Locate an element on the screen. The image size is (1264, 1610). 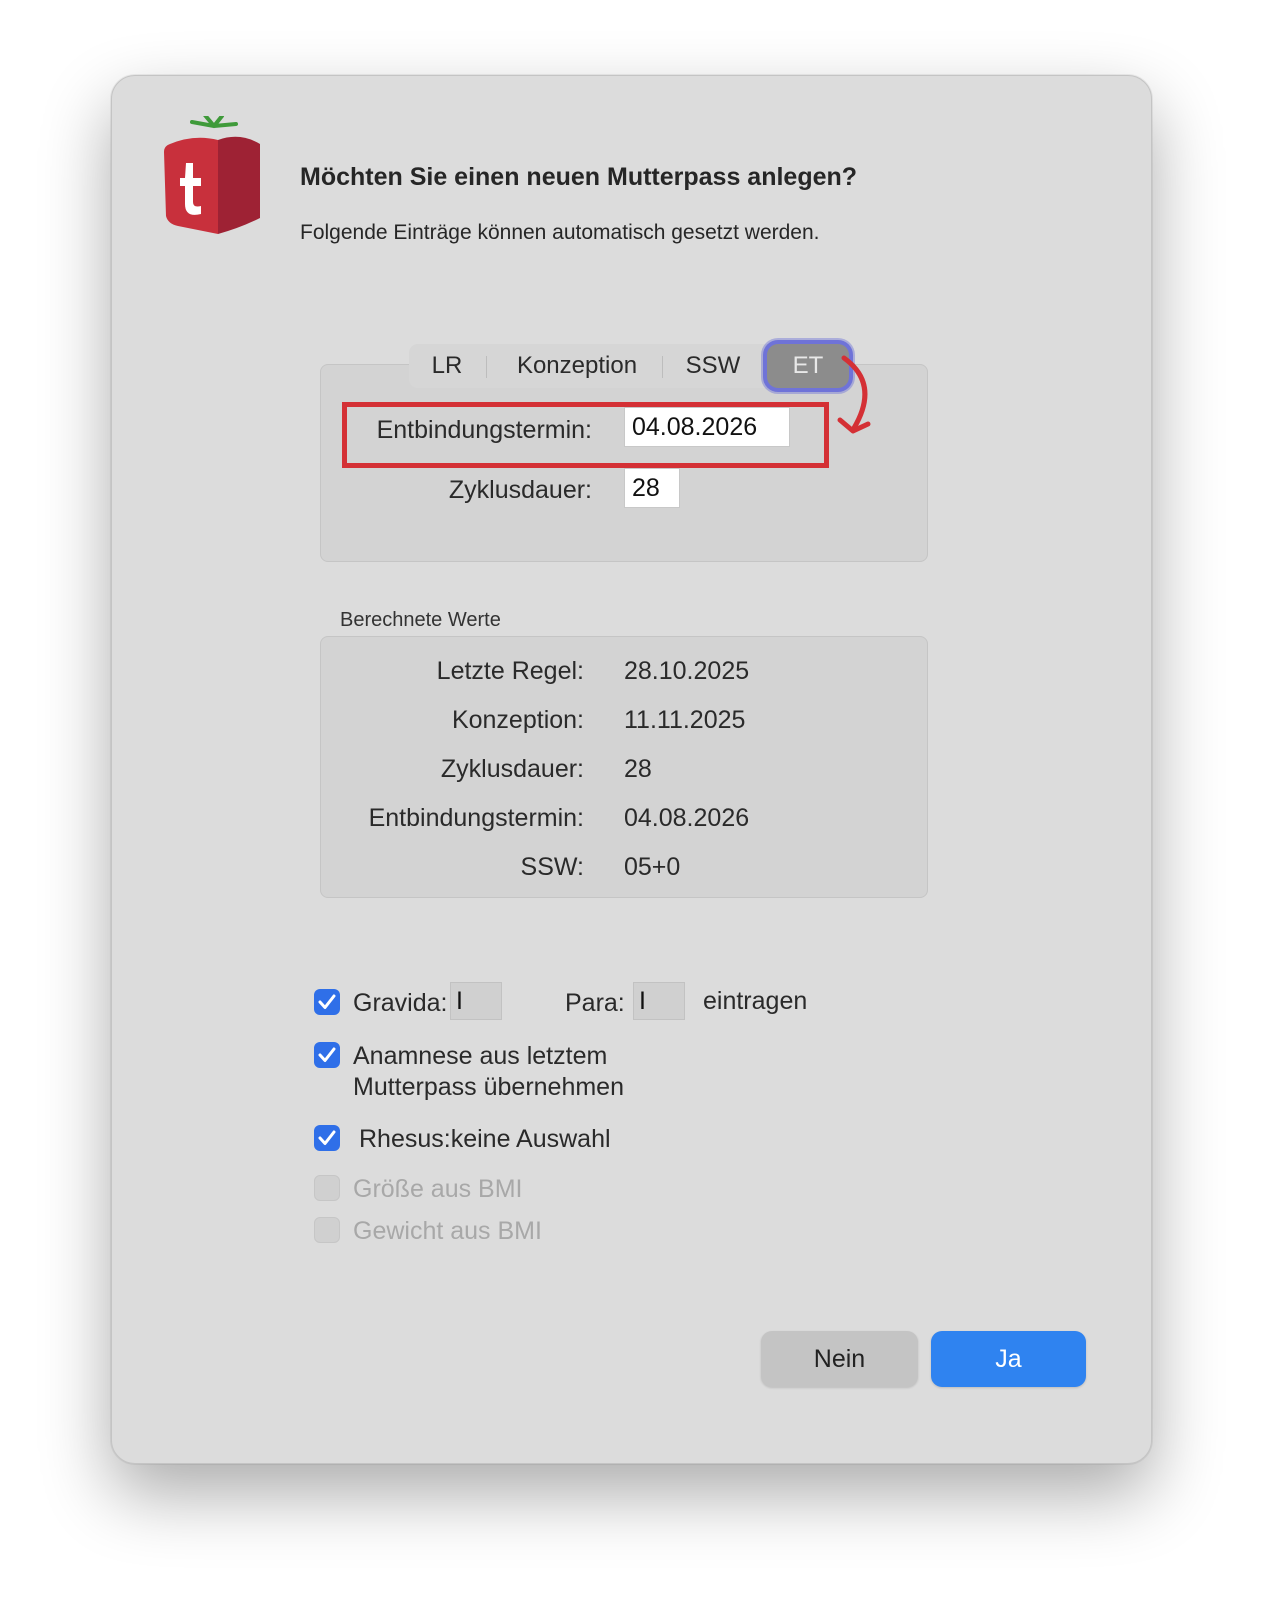
calc-value-last-period: 28.10.2025 is located at coordinates (687, 671).